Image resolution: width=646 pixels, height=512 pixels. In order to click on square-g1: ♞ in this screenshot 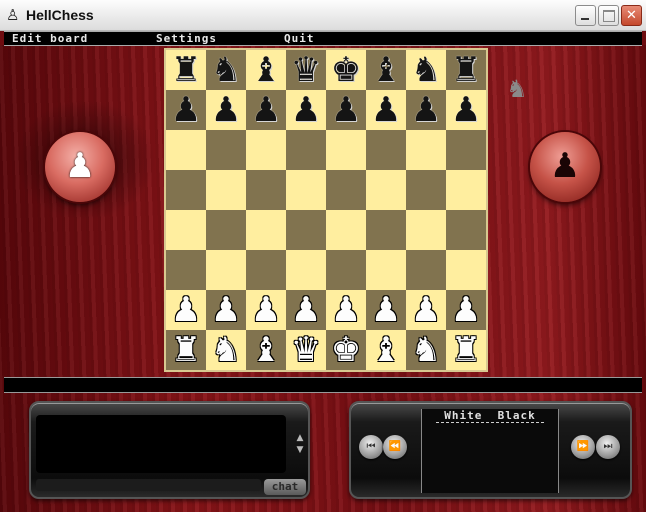, I will do `click(426, 350)`.